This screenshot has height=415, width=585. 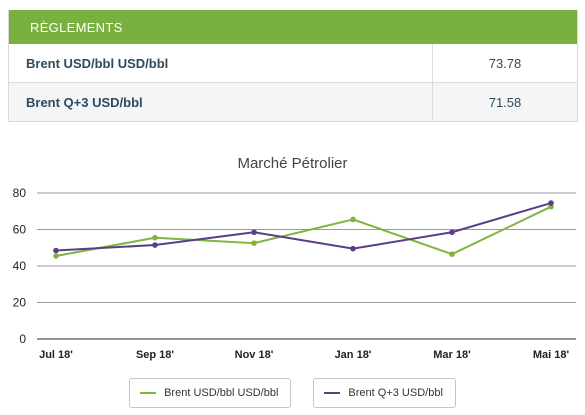 What do you see at coordinates (551, 355) in the screenshot?
I see `x-tick-label: Mai 18'` at bounding box center [551, 355].